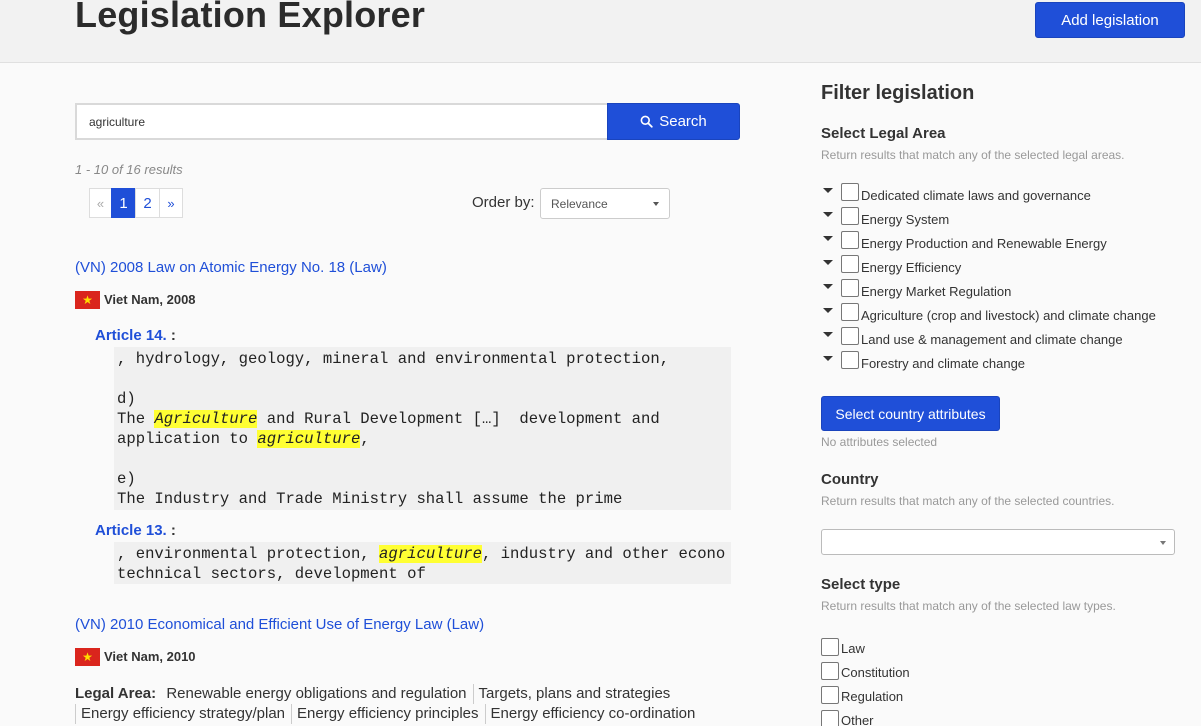  What do you see at coordinates (574, 694) in the screenshot?
I see `legal-area-tag: Targets, plans and strategies` at bounding box center [574, 694].